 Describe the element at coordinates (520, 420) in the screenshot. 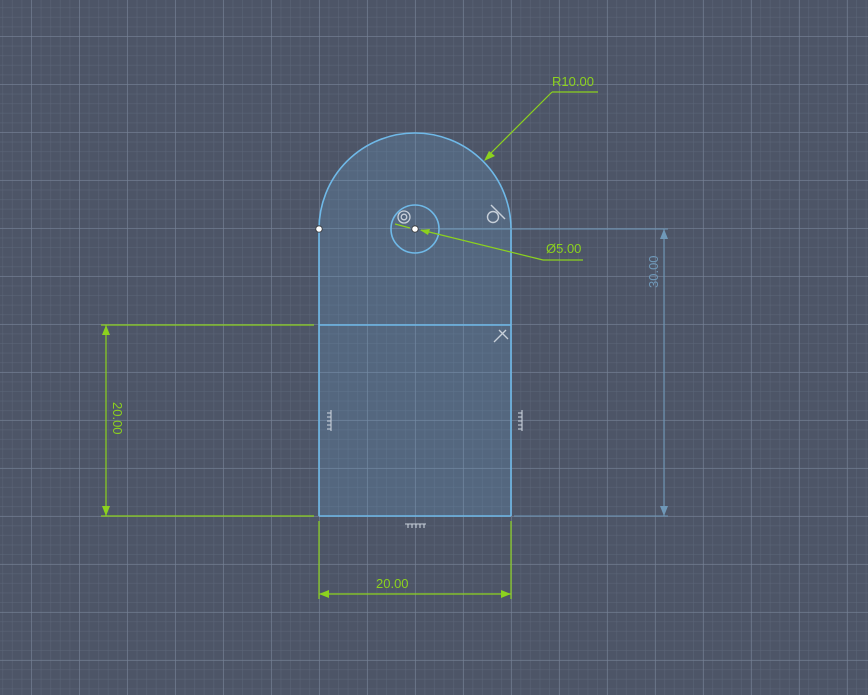

I see `vertical-constraint-icon-right` at that location.